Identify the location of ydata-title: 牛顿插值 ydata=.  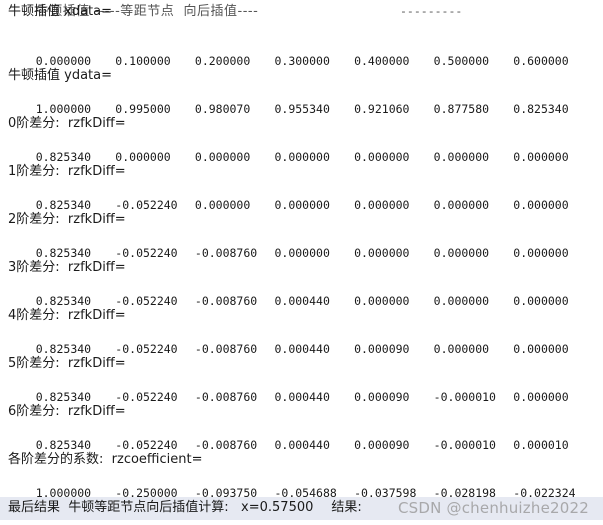
(60, 75).